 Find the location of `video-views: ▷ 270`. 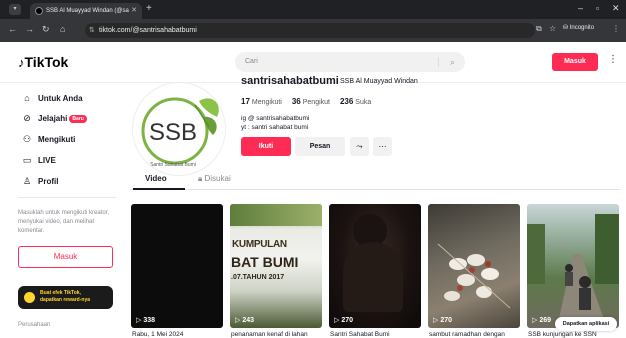

video-views: ▷ 270 is located at coordinates (344, 320).